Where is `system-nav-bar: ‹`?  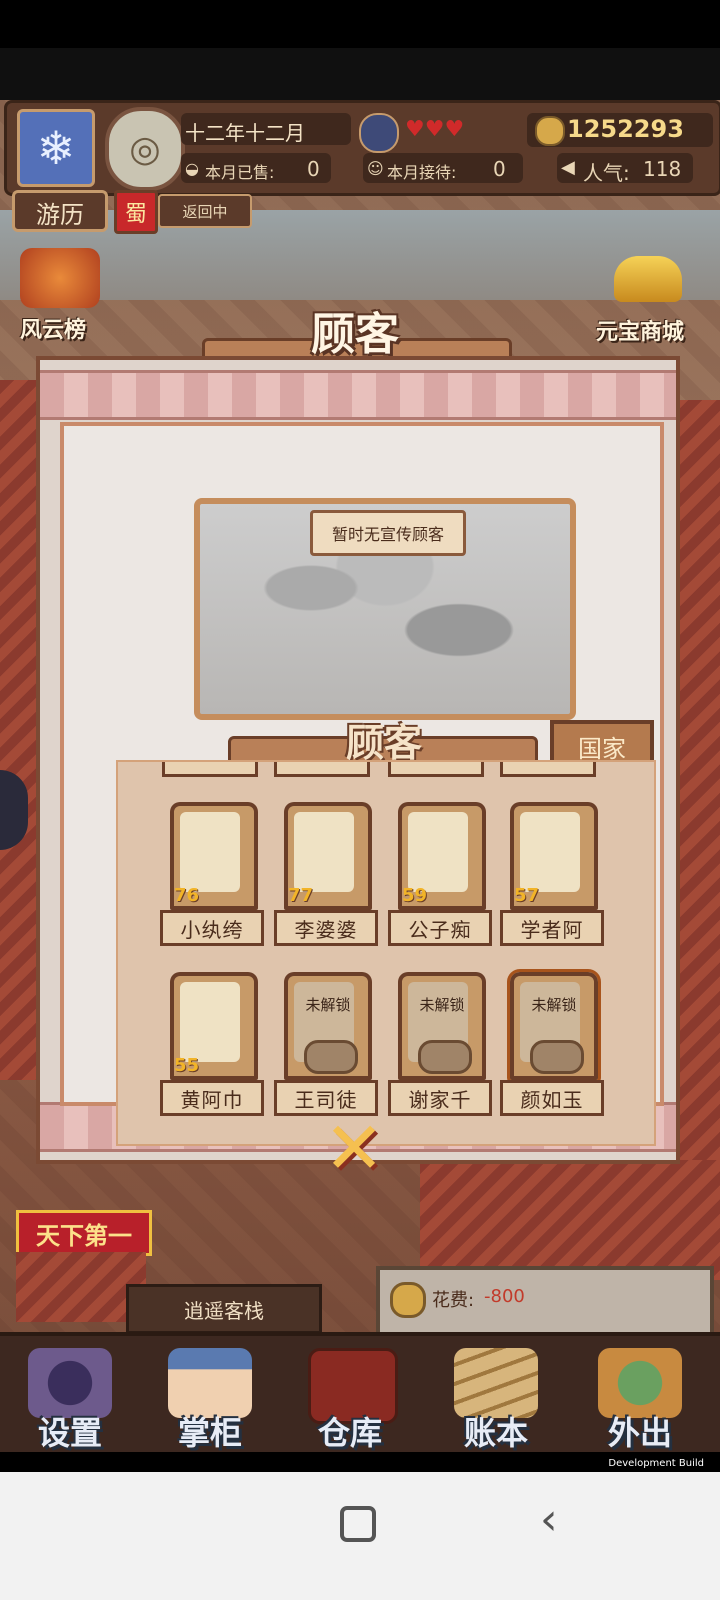
system-nav-bar: ‹ is located at coordinates (360, 1536).